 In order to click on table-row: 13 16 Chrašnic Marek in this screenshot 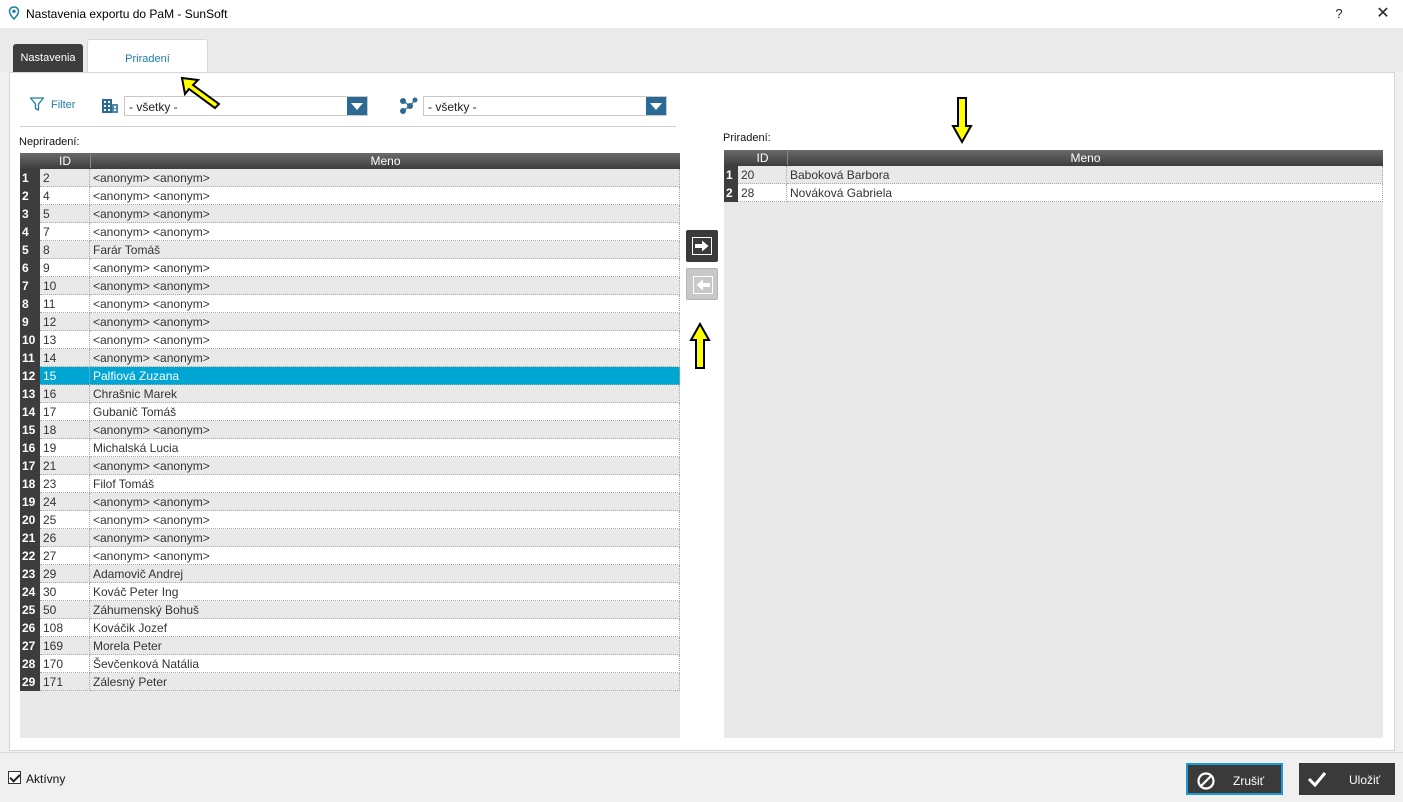, I will do `click(350, 394)`.